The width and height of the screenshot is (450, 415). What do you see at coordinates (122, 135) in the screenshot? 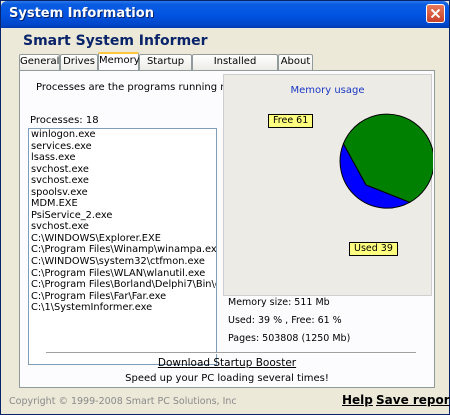
I see `process-list-item: winlogon.exe` at bounding box center [122, 135].